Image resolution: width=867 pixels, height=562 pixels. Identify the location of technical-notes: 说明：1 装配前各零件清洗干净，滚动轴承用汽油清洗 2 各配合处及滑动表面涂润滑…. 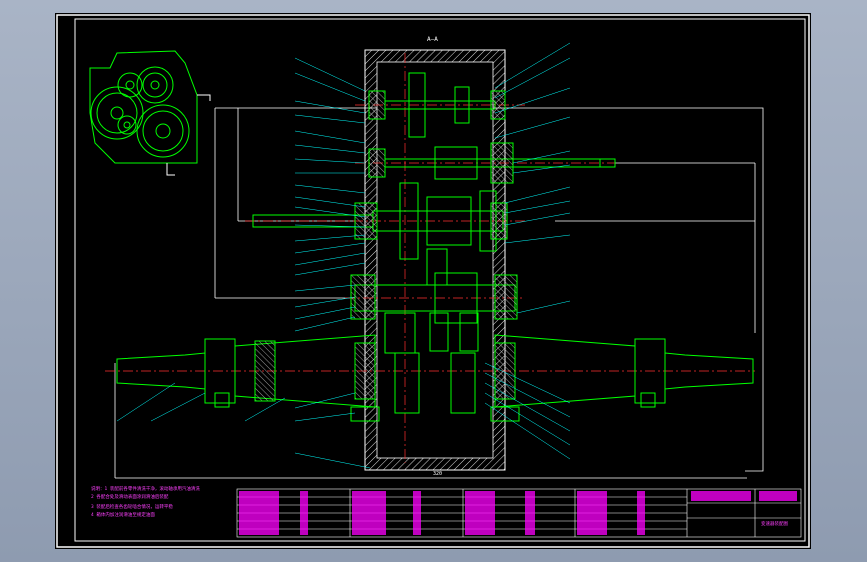
(145, 501).